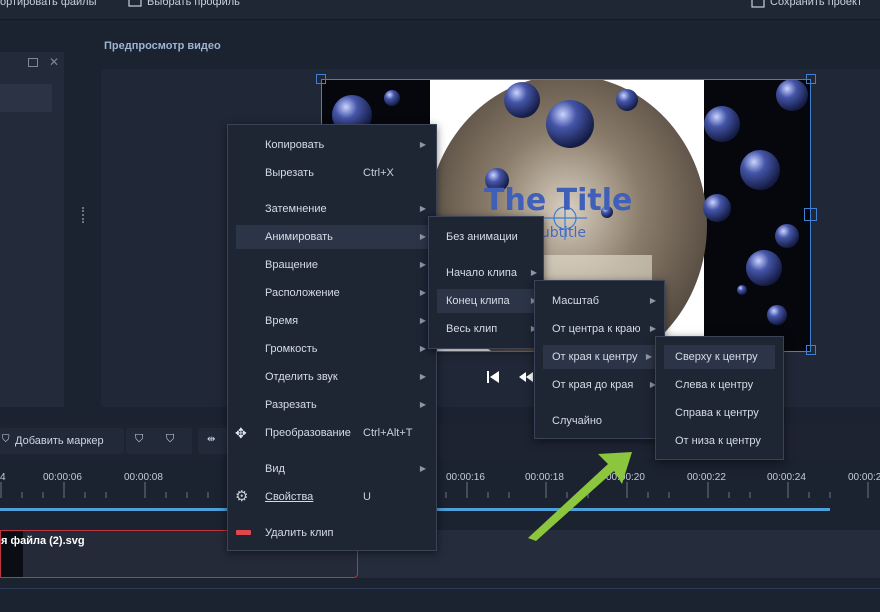 This screenshot has width=880, height=612. What do you see at coordinates (706, 477) in the screenshot?
I see `tick-label: 00:00:22` at bounding box center [706, 477].